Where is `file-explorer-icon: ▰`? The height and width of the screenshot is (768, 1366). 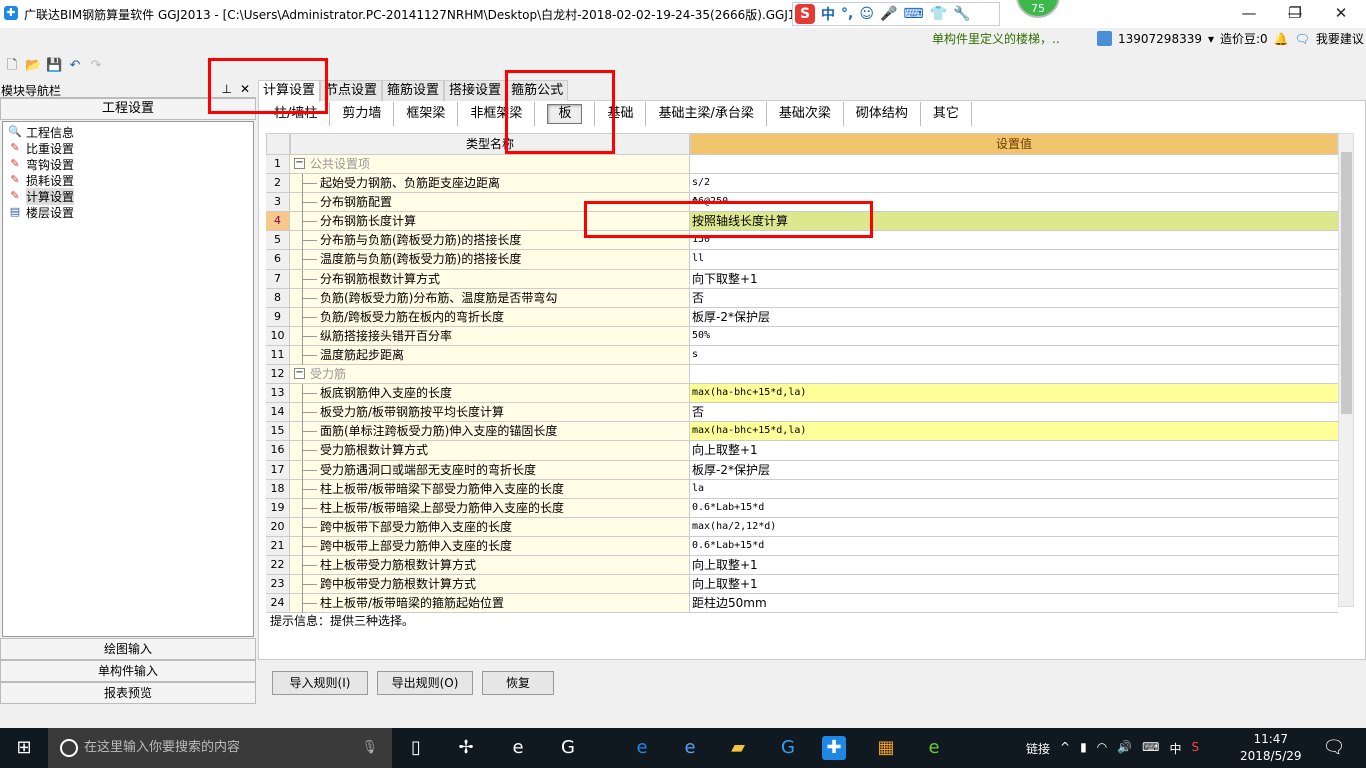 file-explorer-icon: ▰ is located at coordinates (738, 748).